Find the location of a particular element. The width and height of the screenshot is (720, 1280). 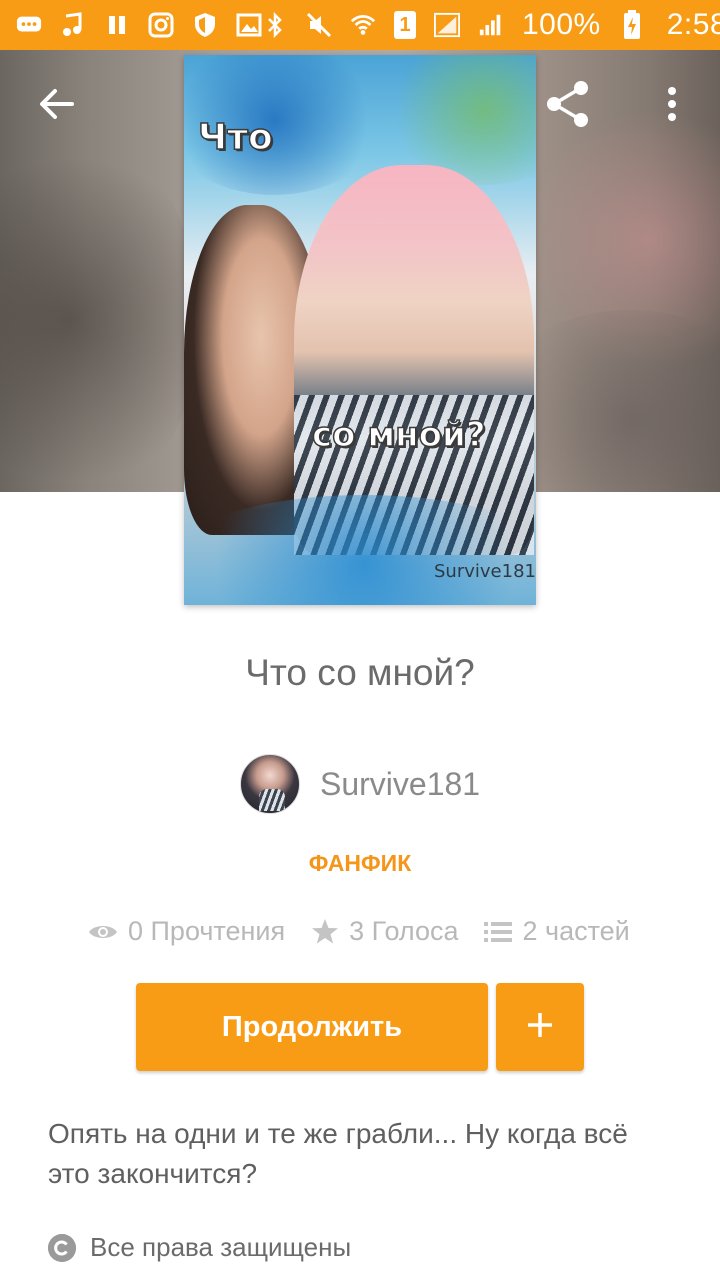

arrow-left-icon is located at coordinates (56, 106).